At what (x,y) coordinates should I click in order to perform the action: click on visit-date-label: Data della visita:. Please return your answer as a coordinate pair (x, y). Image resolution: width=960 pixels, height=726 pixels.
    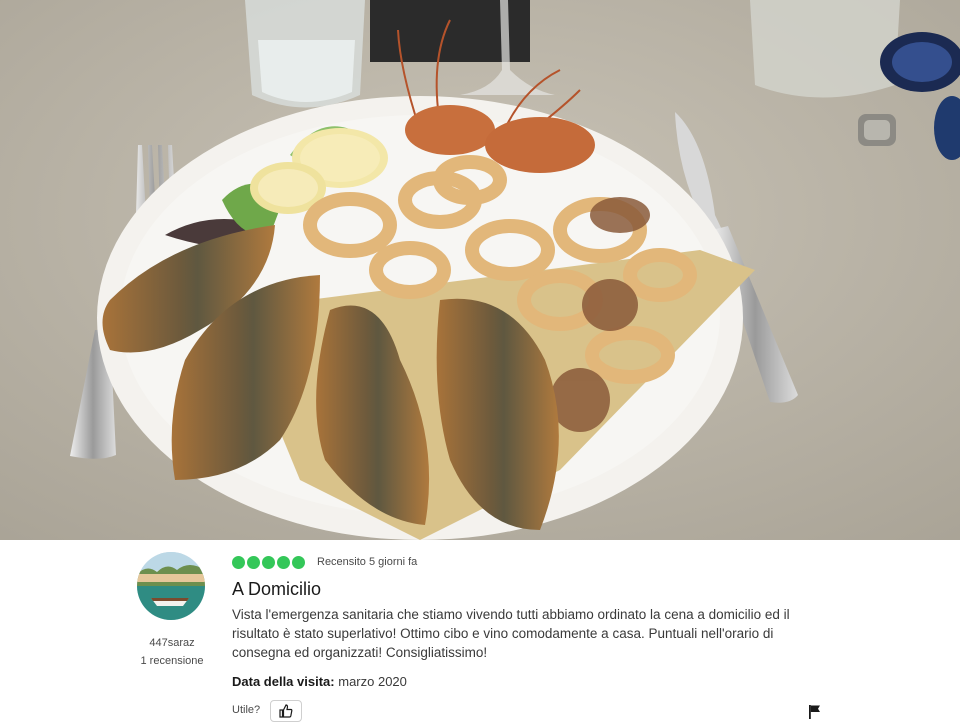
    Looking at the image, I should click on (283, 681).